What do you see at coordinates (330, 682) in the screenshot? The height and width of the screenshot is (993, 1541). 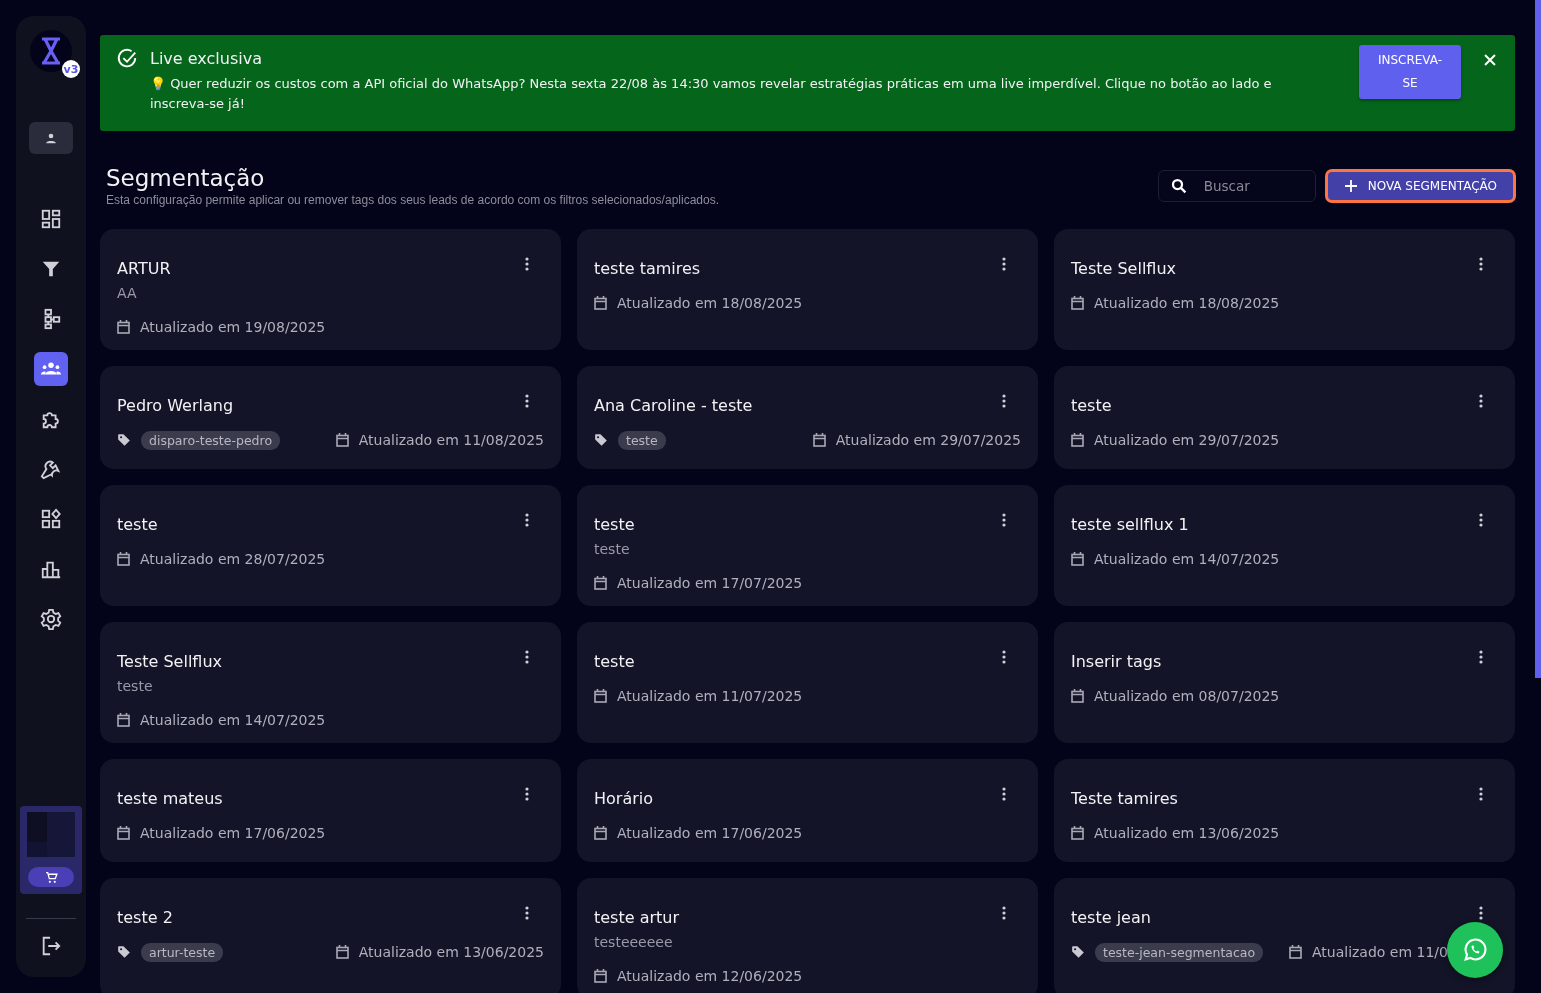 I see `segment-card: Teste Sellflux teste Atualizado em 14/07/2025` at bounding box center [330, 682].